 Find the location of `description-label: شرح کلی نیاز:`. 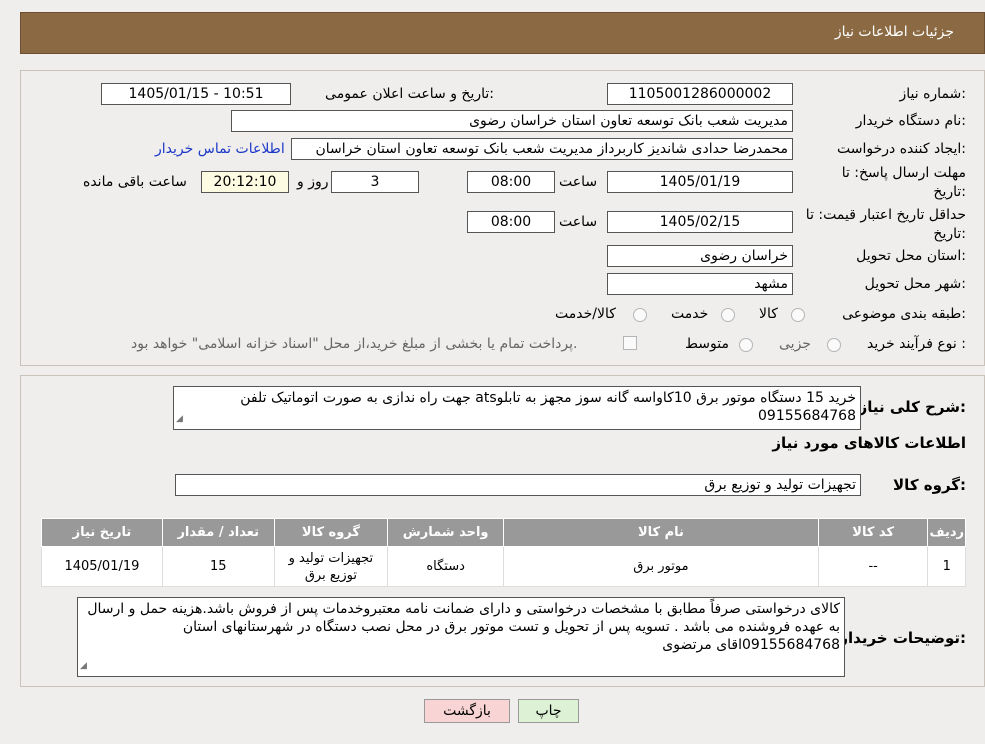

description-label: شرح کلی نیاز: is located at coordinates (912, 407).